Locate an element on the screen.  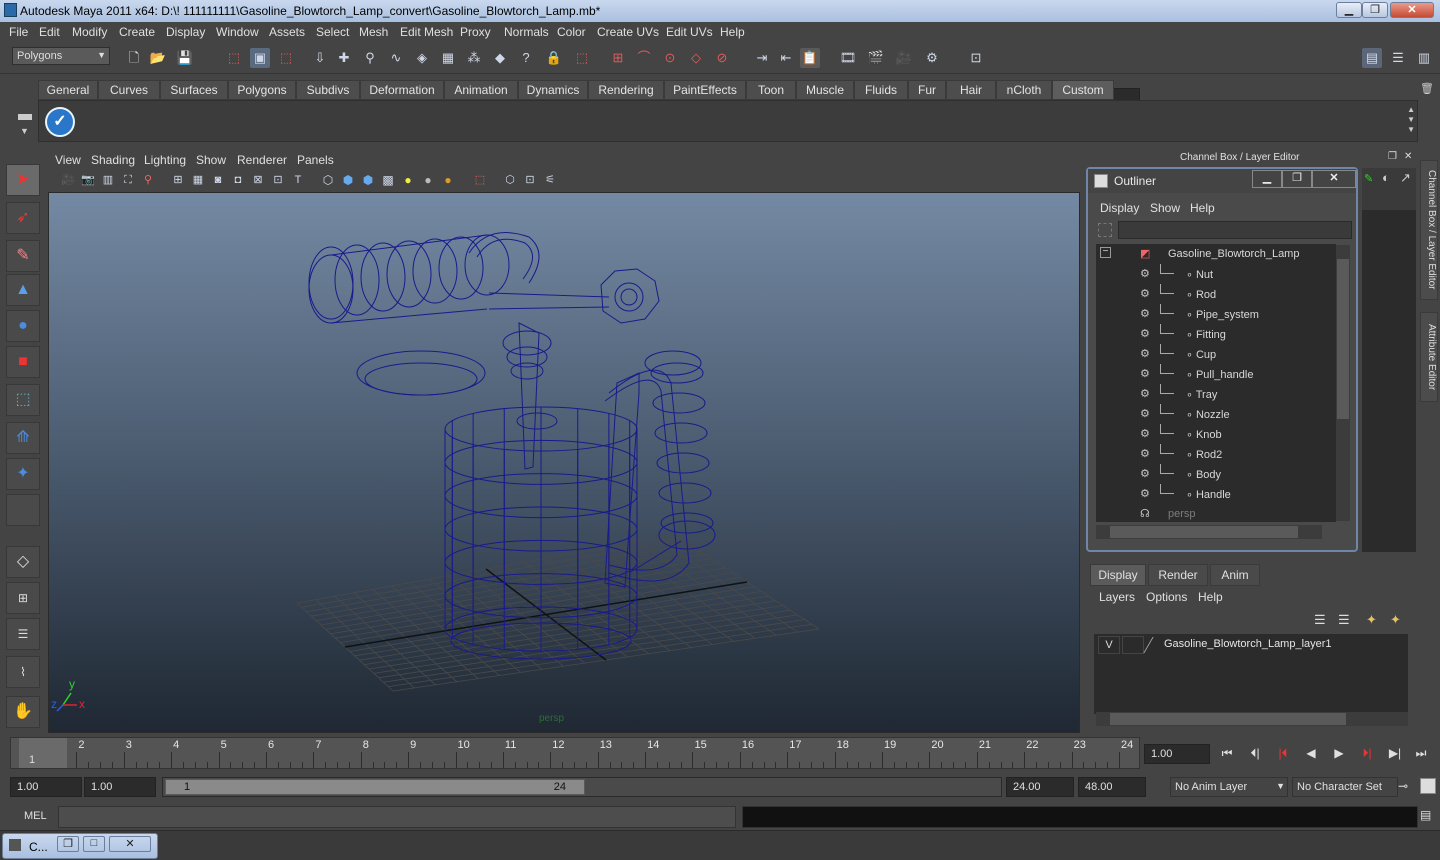
flat-shading-icon: ◘ is located at coordinates (238, 180).